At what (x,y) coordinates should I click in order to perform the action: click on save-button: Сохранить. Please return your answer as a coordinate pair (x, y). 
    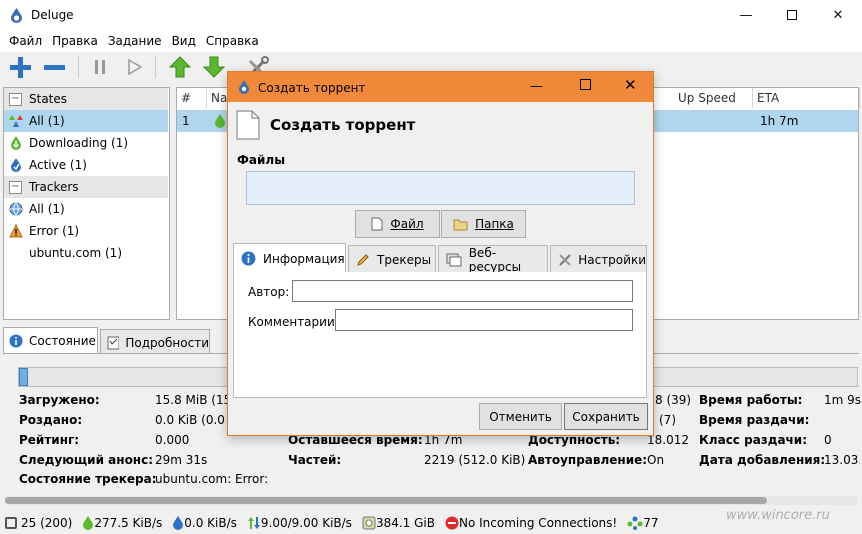
    Looking at the image, I should click on (606, 416).